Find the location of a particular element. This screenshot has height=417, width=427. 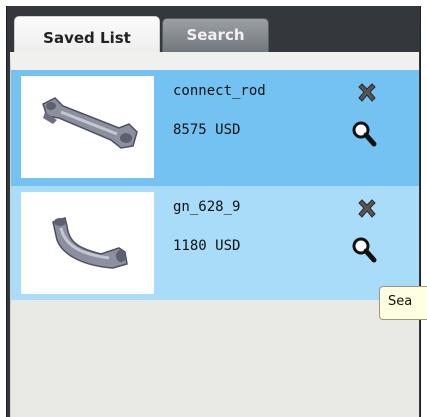

item-name: gn_628_9 is located at coordinates (207, 207).